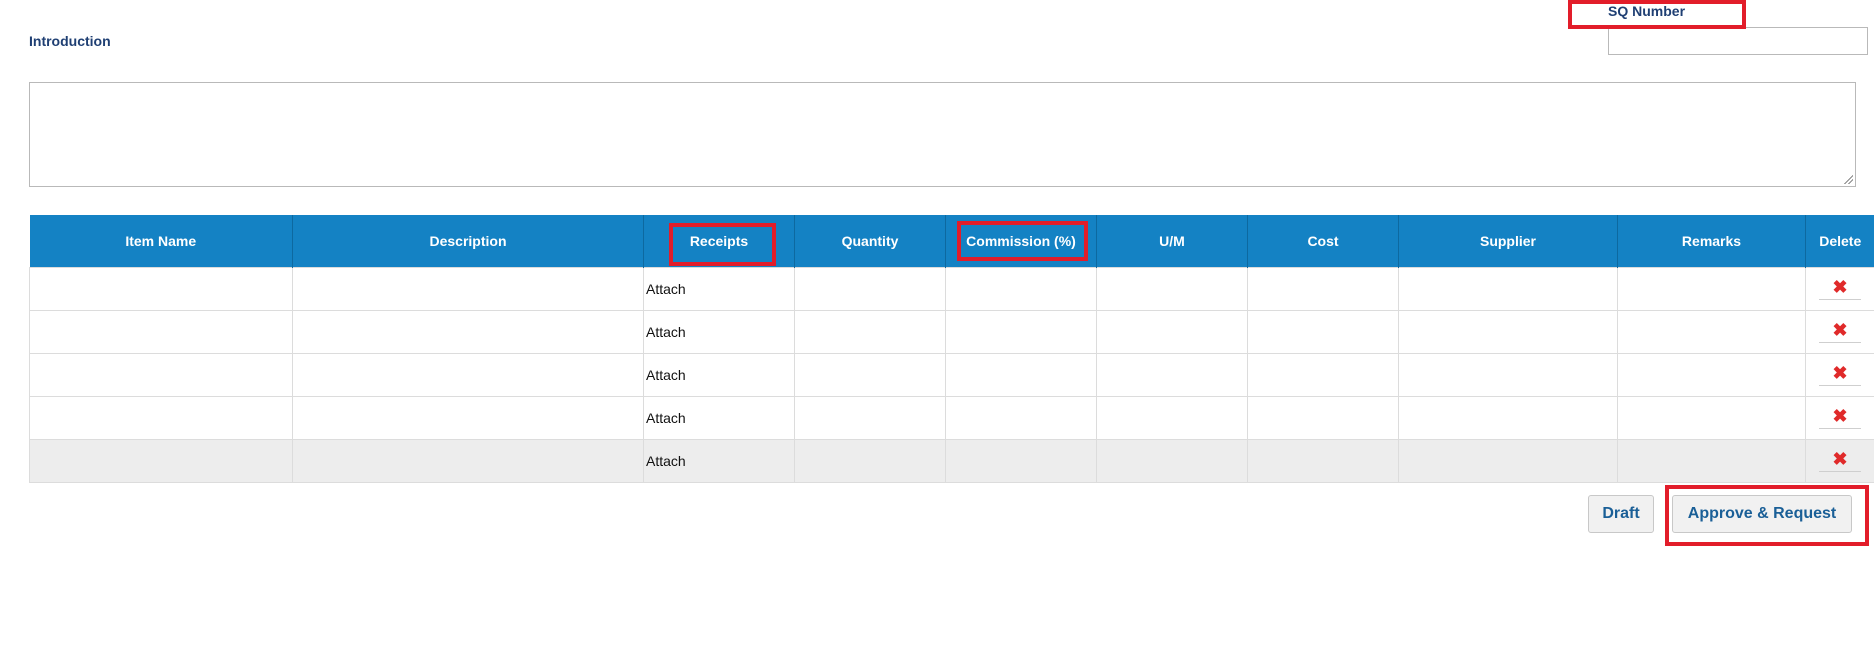 This screenshot has height=648, width=1874. I want to click on sq-number-label: SQ Number, so click(1647, 11).